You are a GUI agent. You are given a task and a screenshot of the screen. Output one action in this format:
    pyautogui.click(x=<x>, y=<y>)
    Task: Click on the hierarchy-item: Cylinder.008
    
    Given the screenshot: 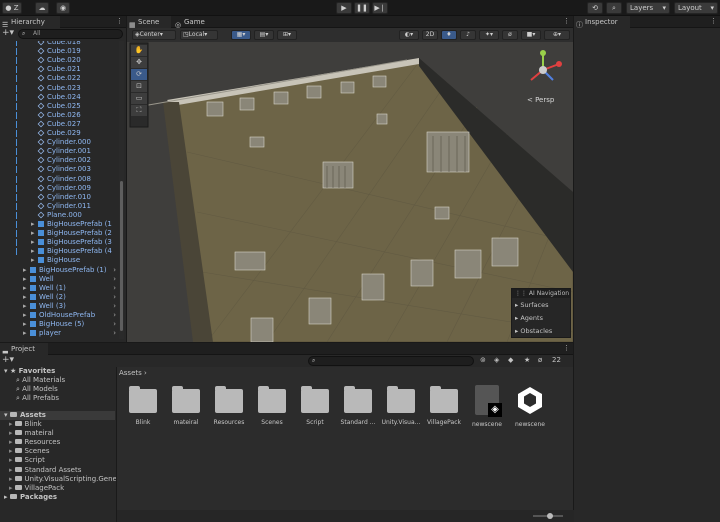 What is the action you would take?
    pyautogui.click(x=59, y=179)
    